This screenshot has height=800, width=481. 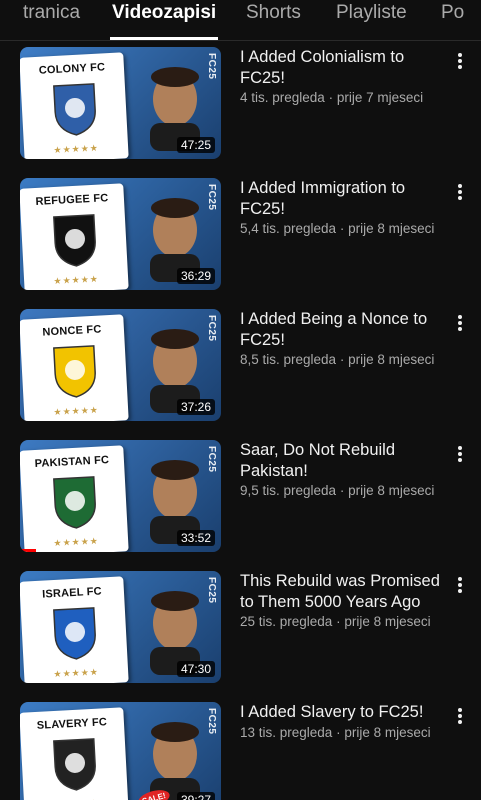 What do you see at coordinates (72, 724) in the screenshot?
I see `club-card-title: SLAVERY FC` at bounding box center [72, 724].